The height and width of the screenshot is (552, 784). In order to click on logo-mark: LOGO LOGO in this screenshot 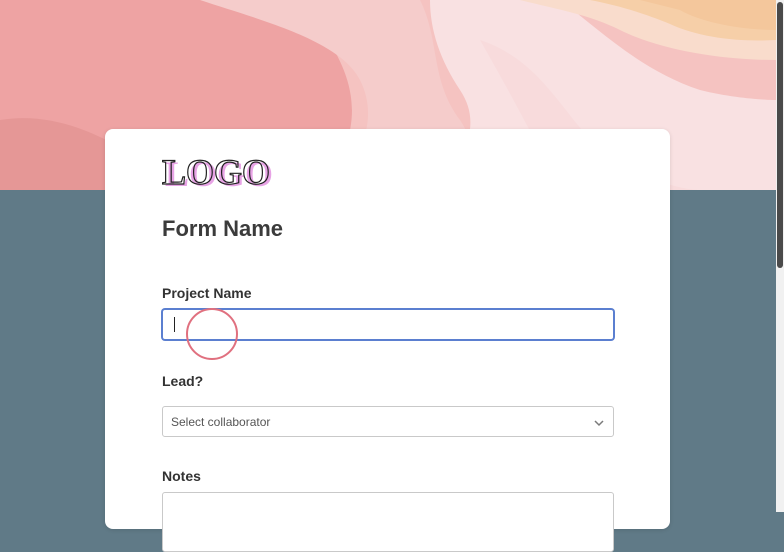, I will do `click(217, 172)`.